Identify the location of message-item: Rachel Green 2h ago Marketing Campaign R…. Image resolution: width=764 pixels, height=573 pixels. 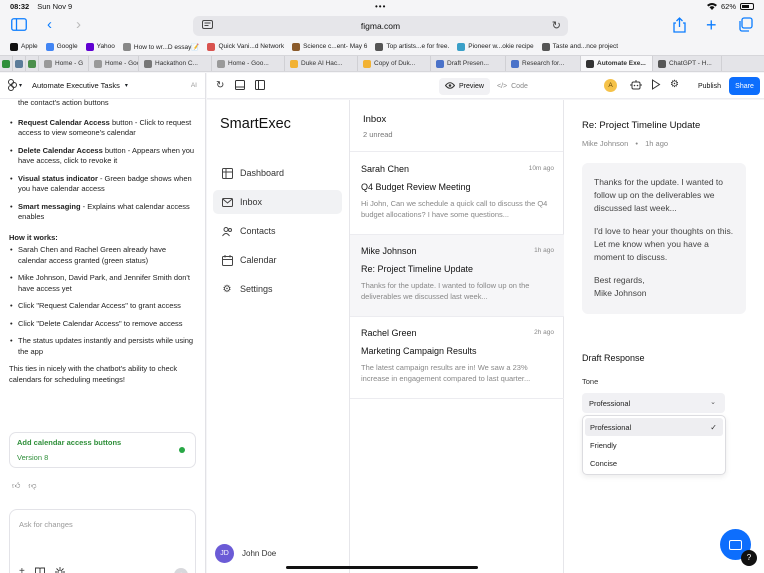
(457, 358).